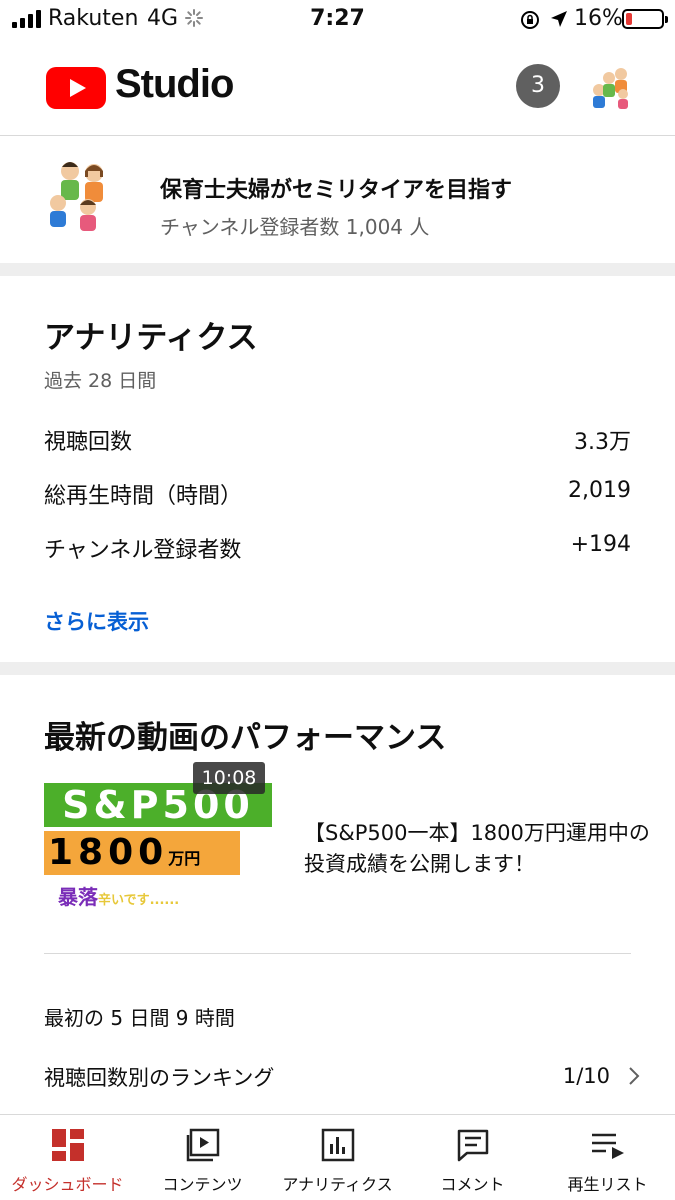 The image size is (675, 1200). What do you see at coordinates (78, 897) in the screenshot?
I see `thumbnail-crash-word: 暴落` at bounding box center [78, 897].